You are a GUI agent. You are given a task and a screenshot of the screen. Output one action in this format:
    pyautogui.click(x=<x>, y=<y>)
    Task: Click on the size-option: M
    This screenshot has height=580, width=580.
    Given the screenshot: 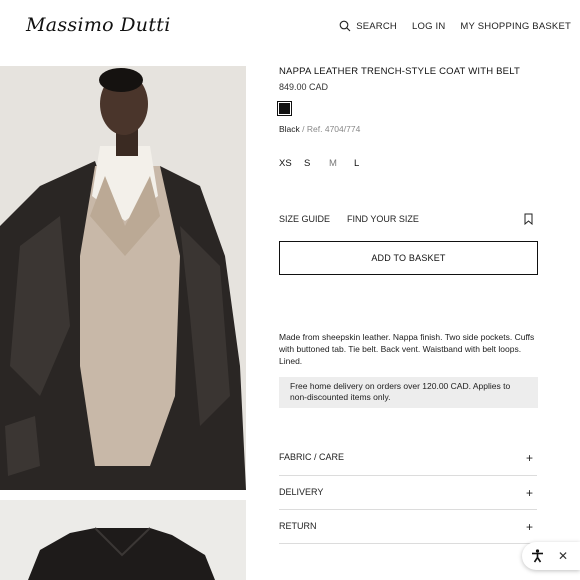 What is the action you would take?
    pyautogui.click(x=341, y=163)
    